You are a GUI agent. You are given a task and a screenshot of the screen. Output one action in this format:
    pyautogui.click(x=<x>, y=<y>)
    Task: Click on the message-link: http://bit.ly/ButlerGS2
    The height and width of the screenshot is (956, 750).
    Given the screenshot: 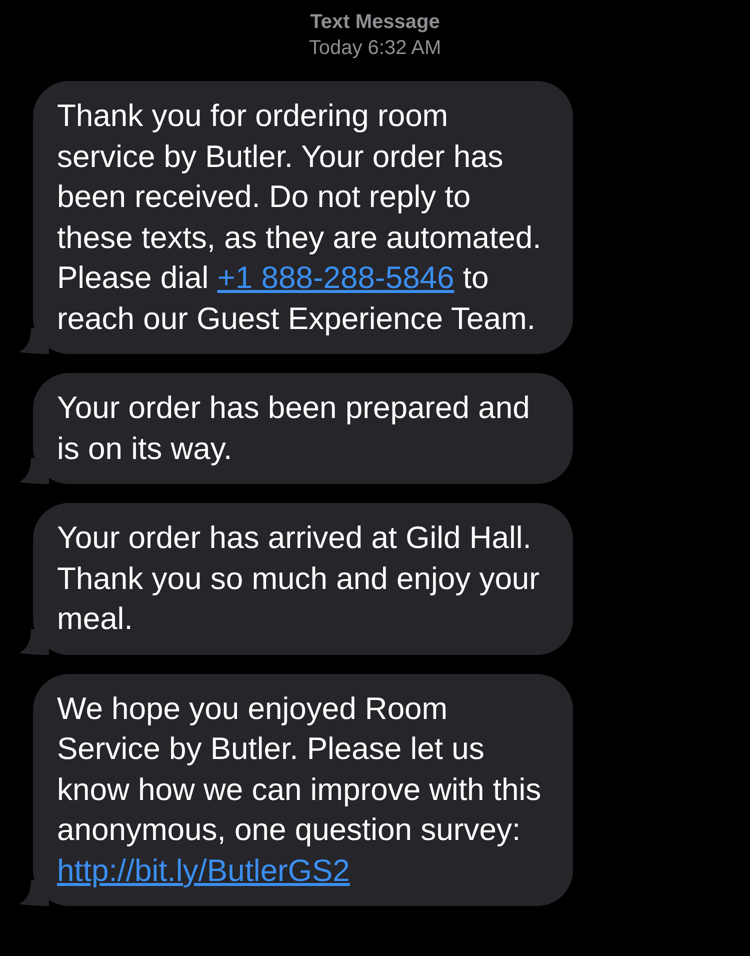 What is the action you would take?
    pyautogui.click(x=203, y=870)
    